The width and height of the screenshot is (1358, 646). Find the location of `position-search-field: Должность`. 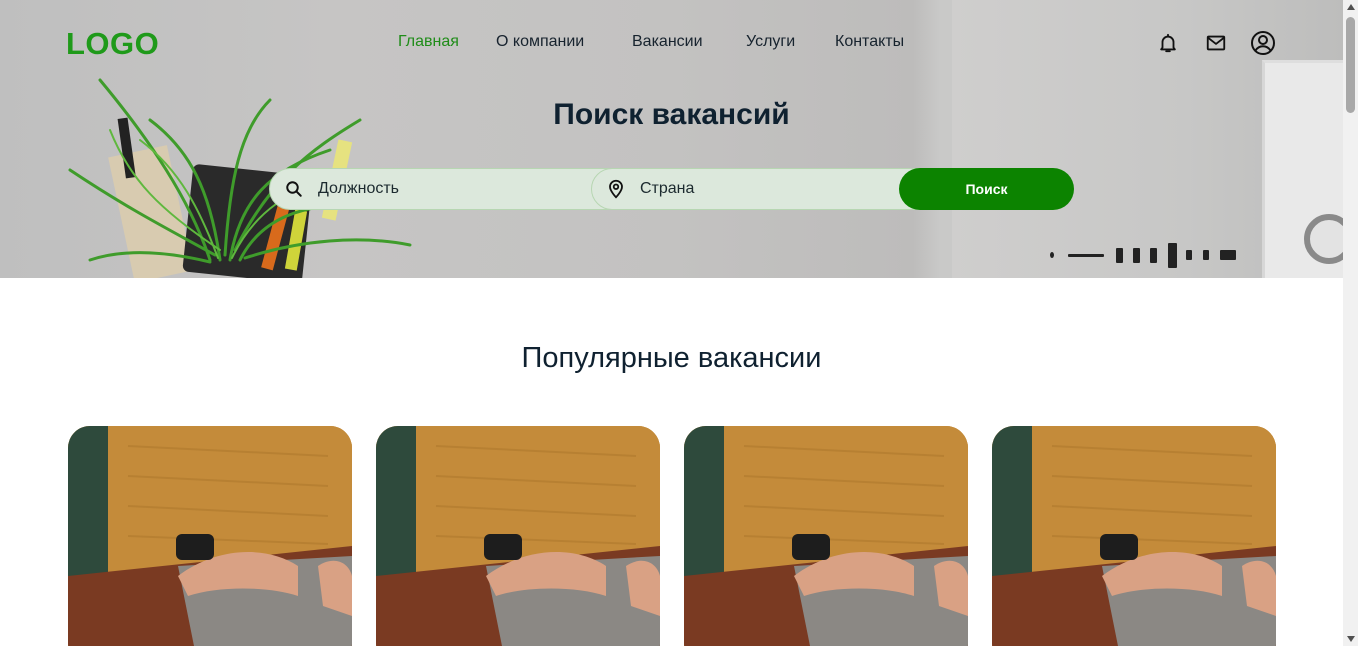

position-search-field: Должность is located at coordinates (439, 189).